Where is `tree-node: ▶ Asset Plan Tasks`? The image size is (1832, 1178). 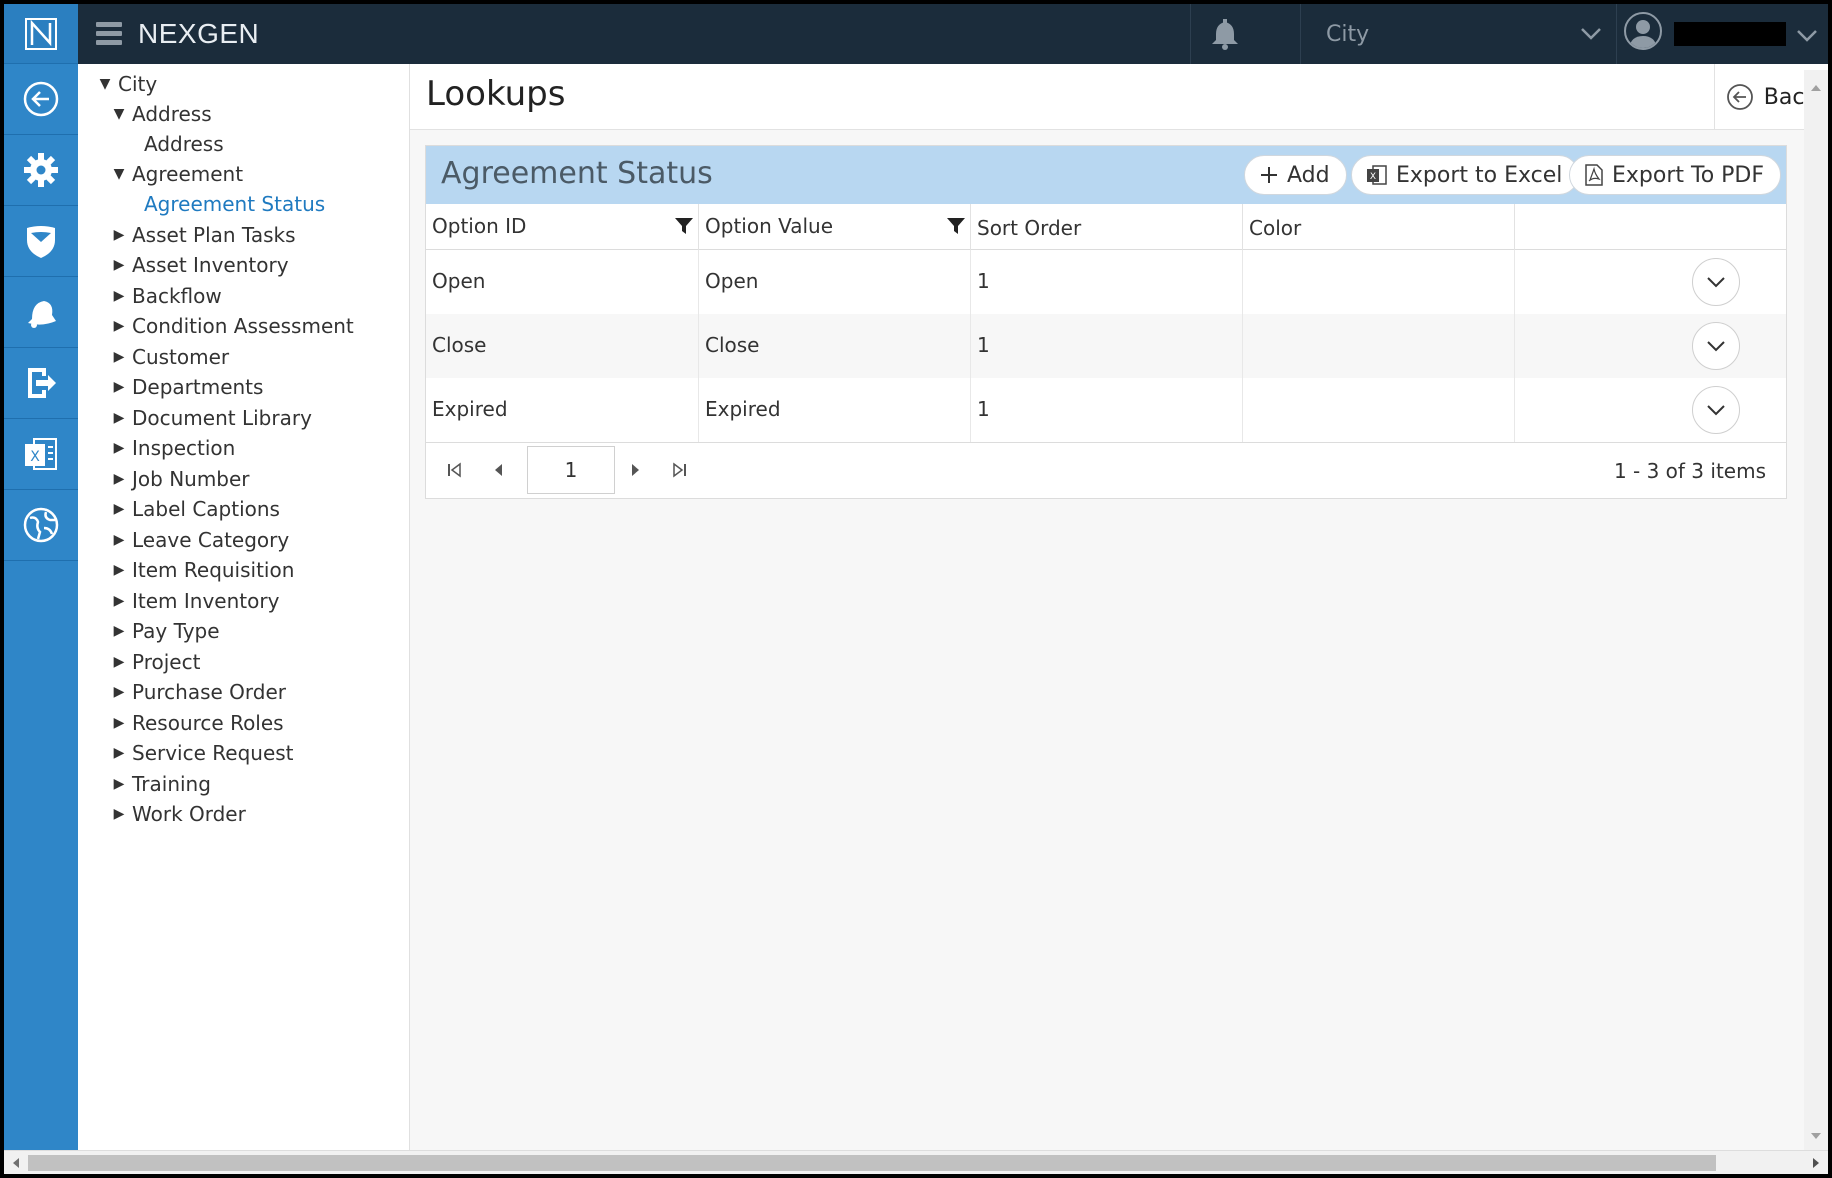
tree-node: ▶ Asset Plan Tasks is located at coordinates (202, 235).